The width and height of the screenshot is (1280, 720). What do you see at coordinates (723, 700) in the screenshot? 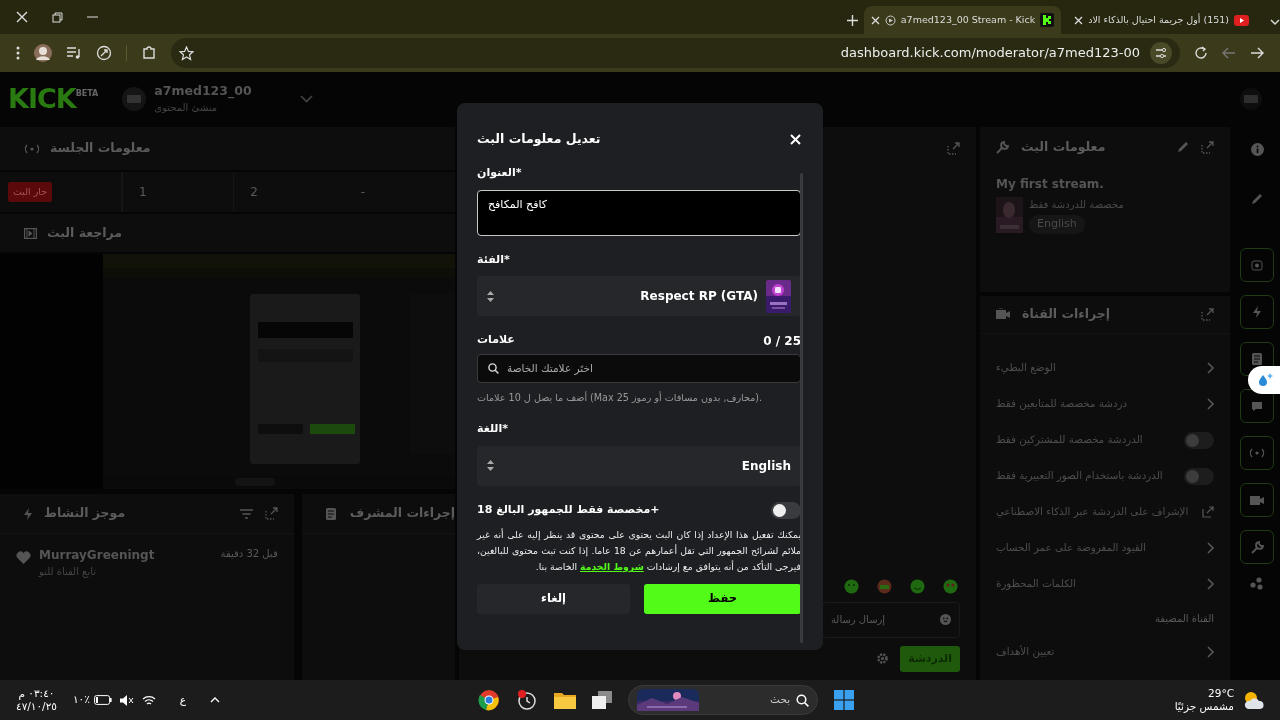
I see `search-field: بحث` at bounding box center [723, 700].